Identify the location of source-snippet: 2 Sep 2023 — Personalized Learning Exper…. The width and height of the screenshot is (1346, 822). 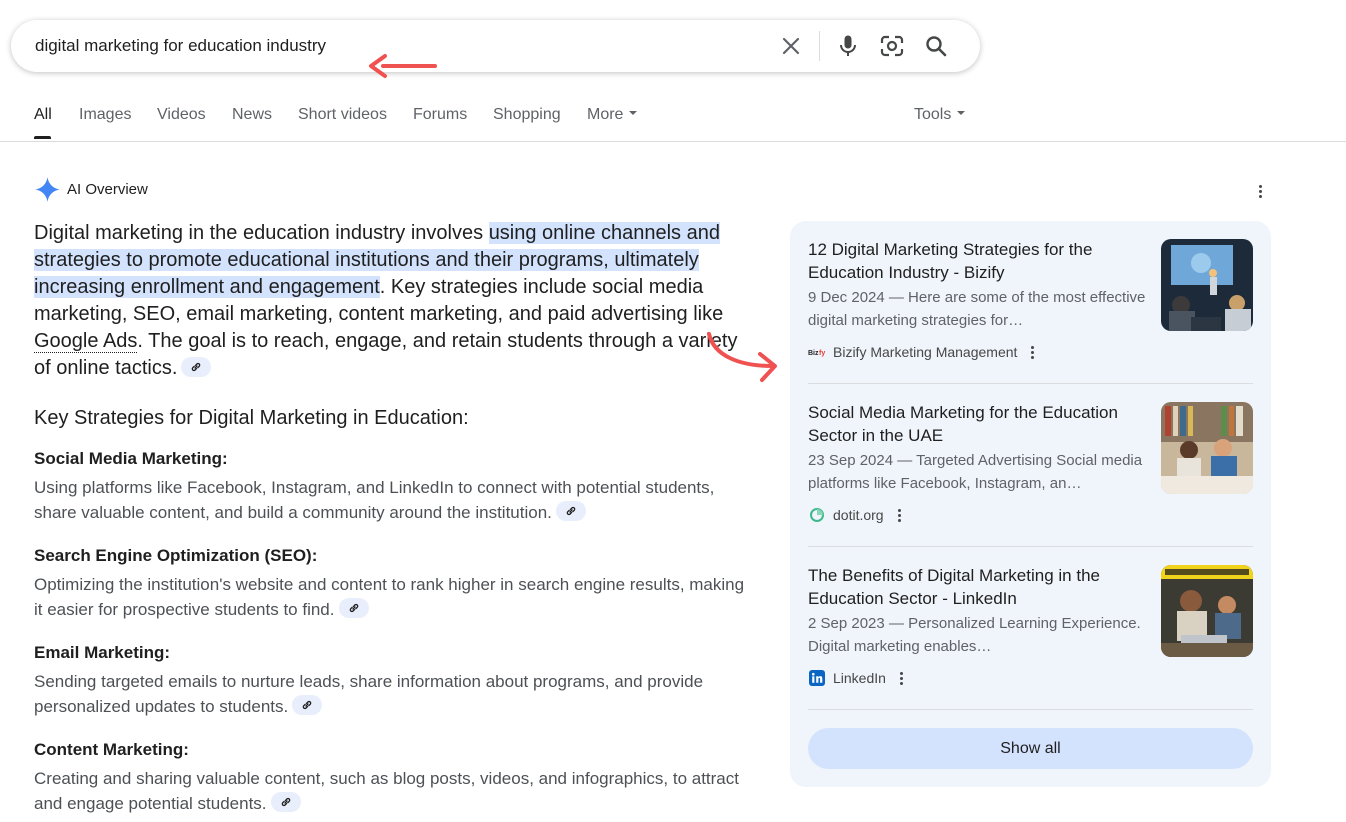
(974, 635).